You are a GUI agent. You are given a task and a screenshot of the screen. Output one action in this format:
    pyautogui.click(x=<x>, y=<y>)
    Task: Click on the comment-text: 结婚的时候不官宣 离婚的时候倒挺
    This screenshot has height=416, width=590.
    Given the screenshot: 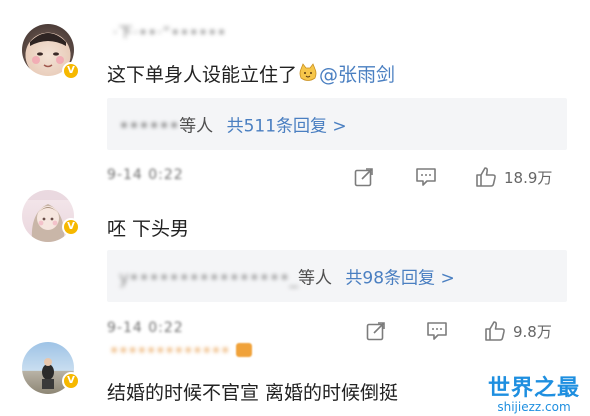 What is the action you would take?
    pyautogui.click(x=253, y=393)
    